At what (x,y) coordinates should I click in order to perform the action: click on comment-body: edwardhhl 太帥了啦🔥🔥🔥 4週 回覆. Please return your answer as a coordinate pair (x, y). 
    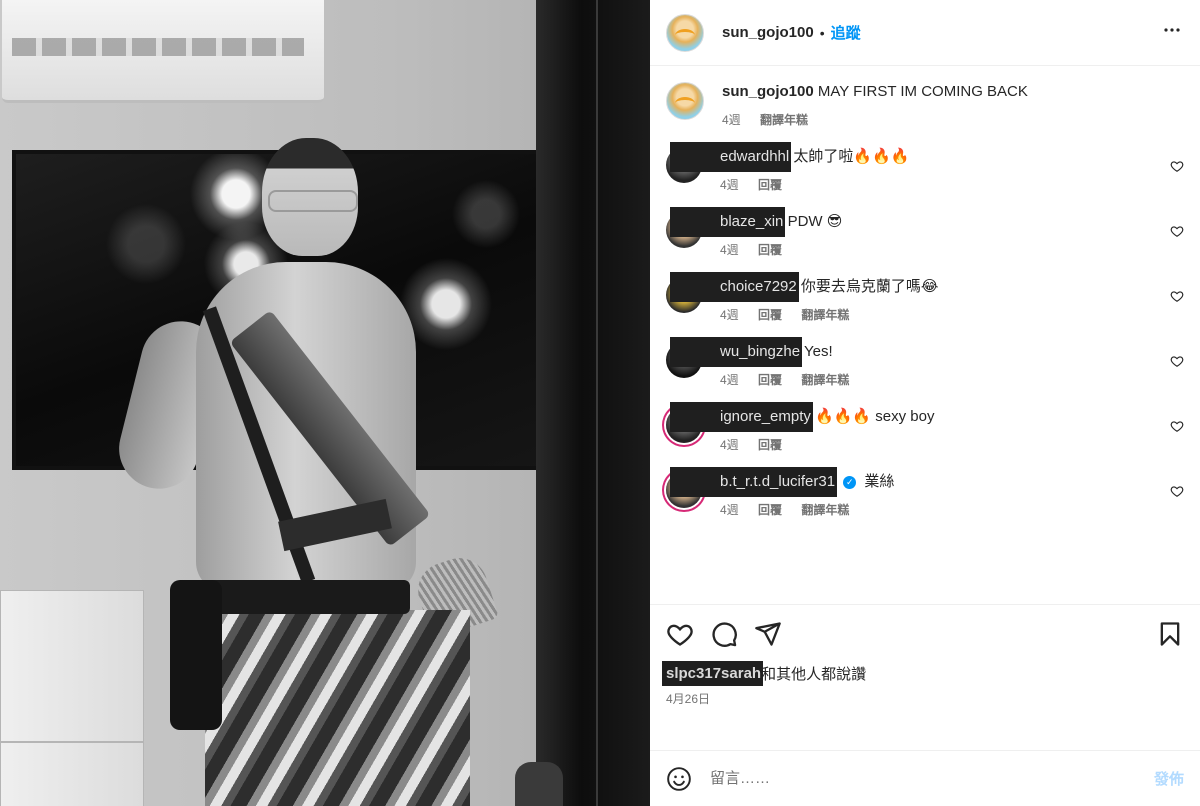
    Looking at the image, I should click on (927, 167).